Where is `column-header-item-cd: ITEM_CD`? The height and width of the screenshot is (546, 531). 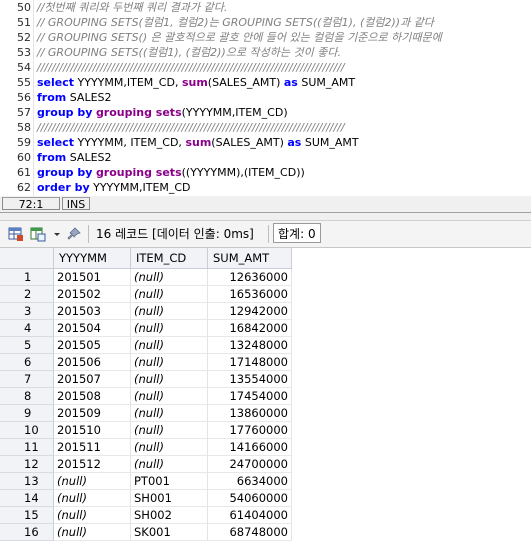 column-header-item-cd: ITEM_CD is located at coordinates (169, 258).